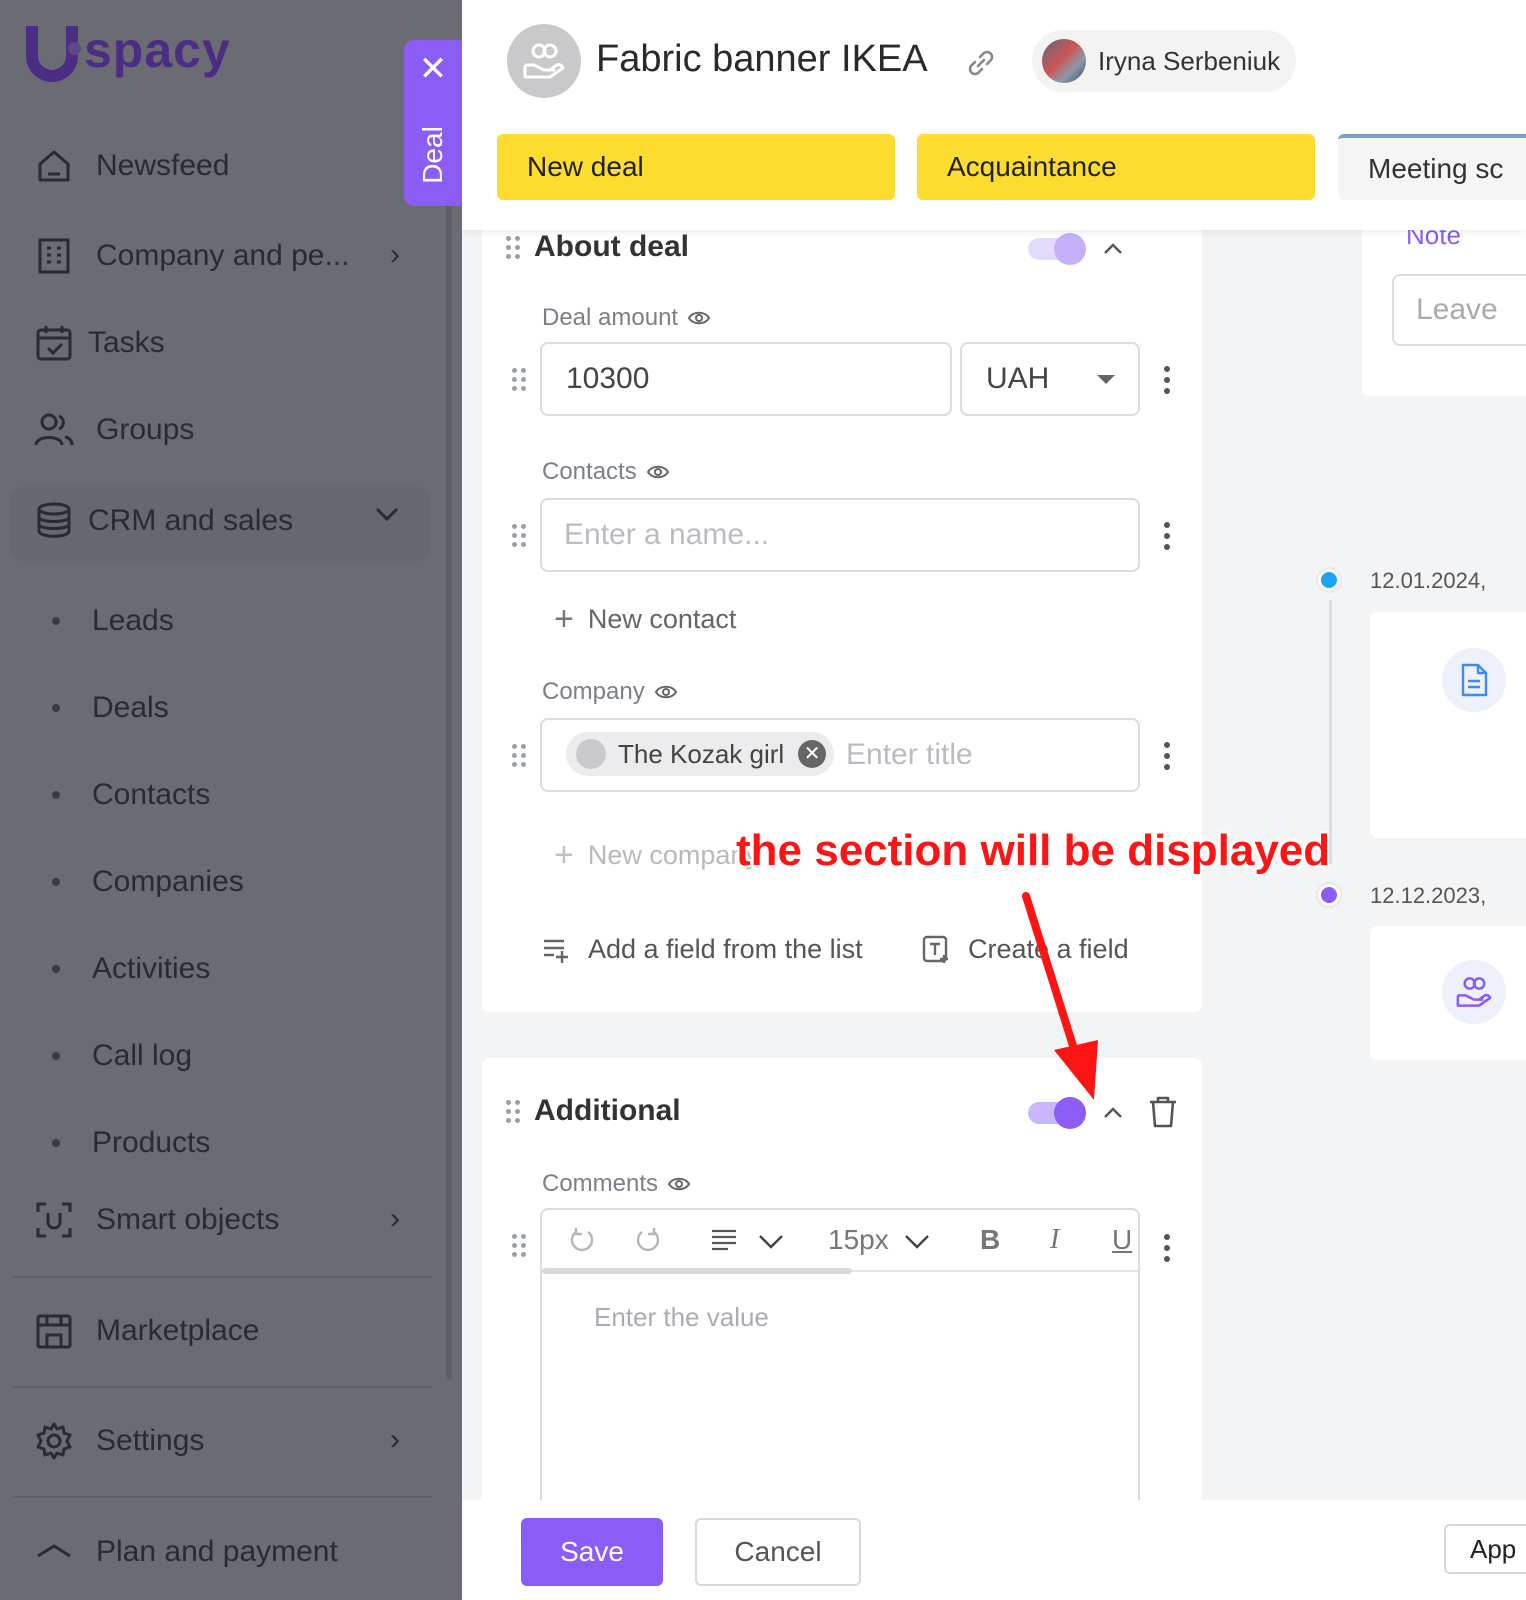 The height and width of the screenshot is (1600, 1526). Describe the element at coordinates (607, 1110) in the screenshot. I see `section-title: Additional` at that location.